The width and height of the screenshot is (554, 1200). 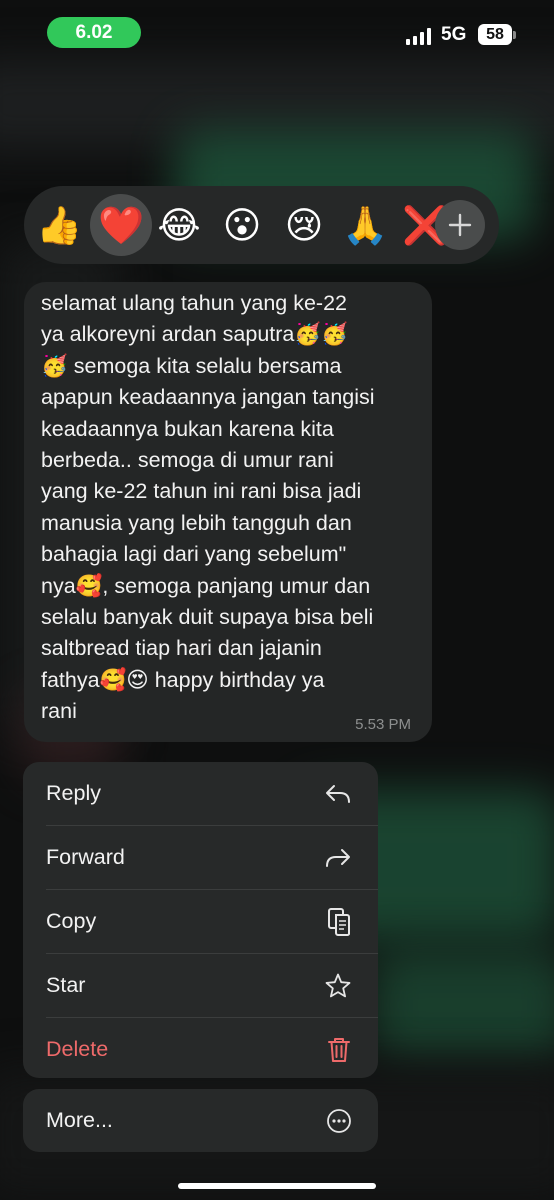 I want to click on home-indicator, so click(x=277, y=1186).